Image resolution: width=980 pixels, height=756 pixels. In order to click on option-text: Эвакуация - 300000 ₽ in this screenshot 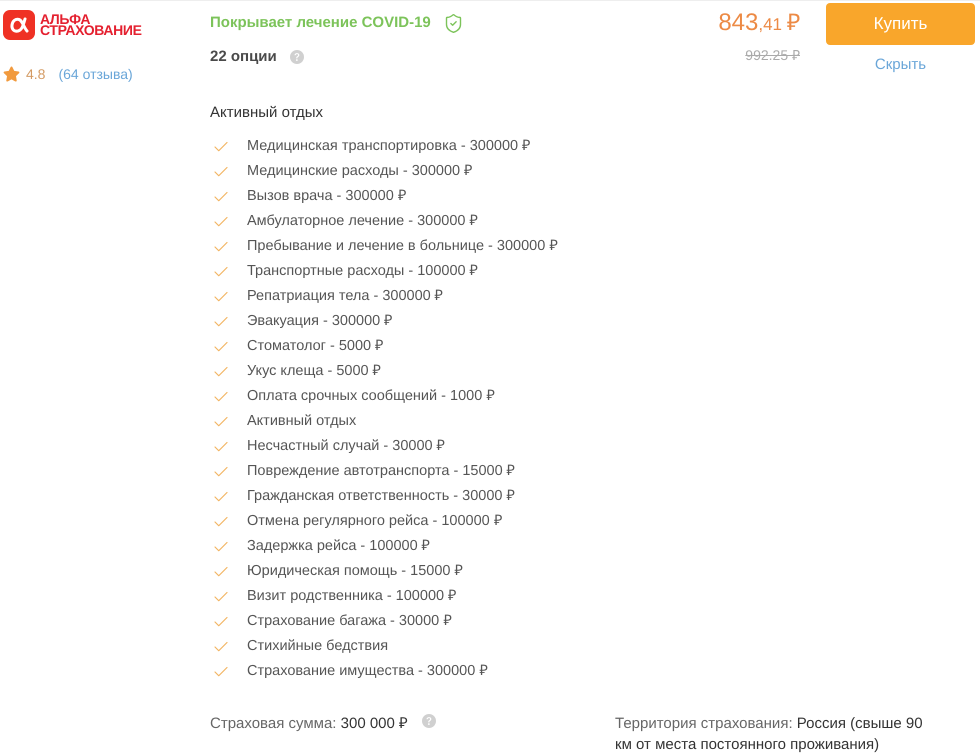, I will do `click(319, 321)`.